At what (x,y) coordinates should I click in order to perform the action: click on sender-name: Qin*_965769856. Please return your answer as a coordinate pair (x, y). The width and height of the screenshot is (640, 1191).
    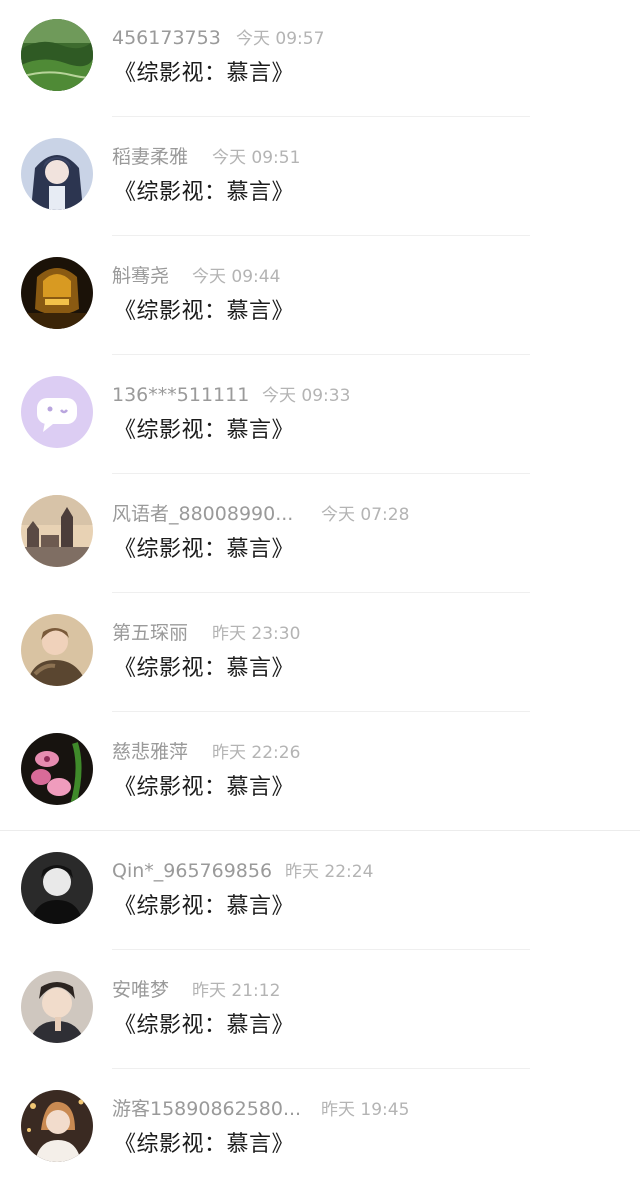
    Looking at the image, I should click on (192, 871).